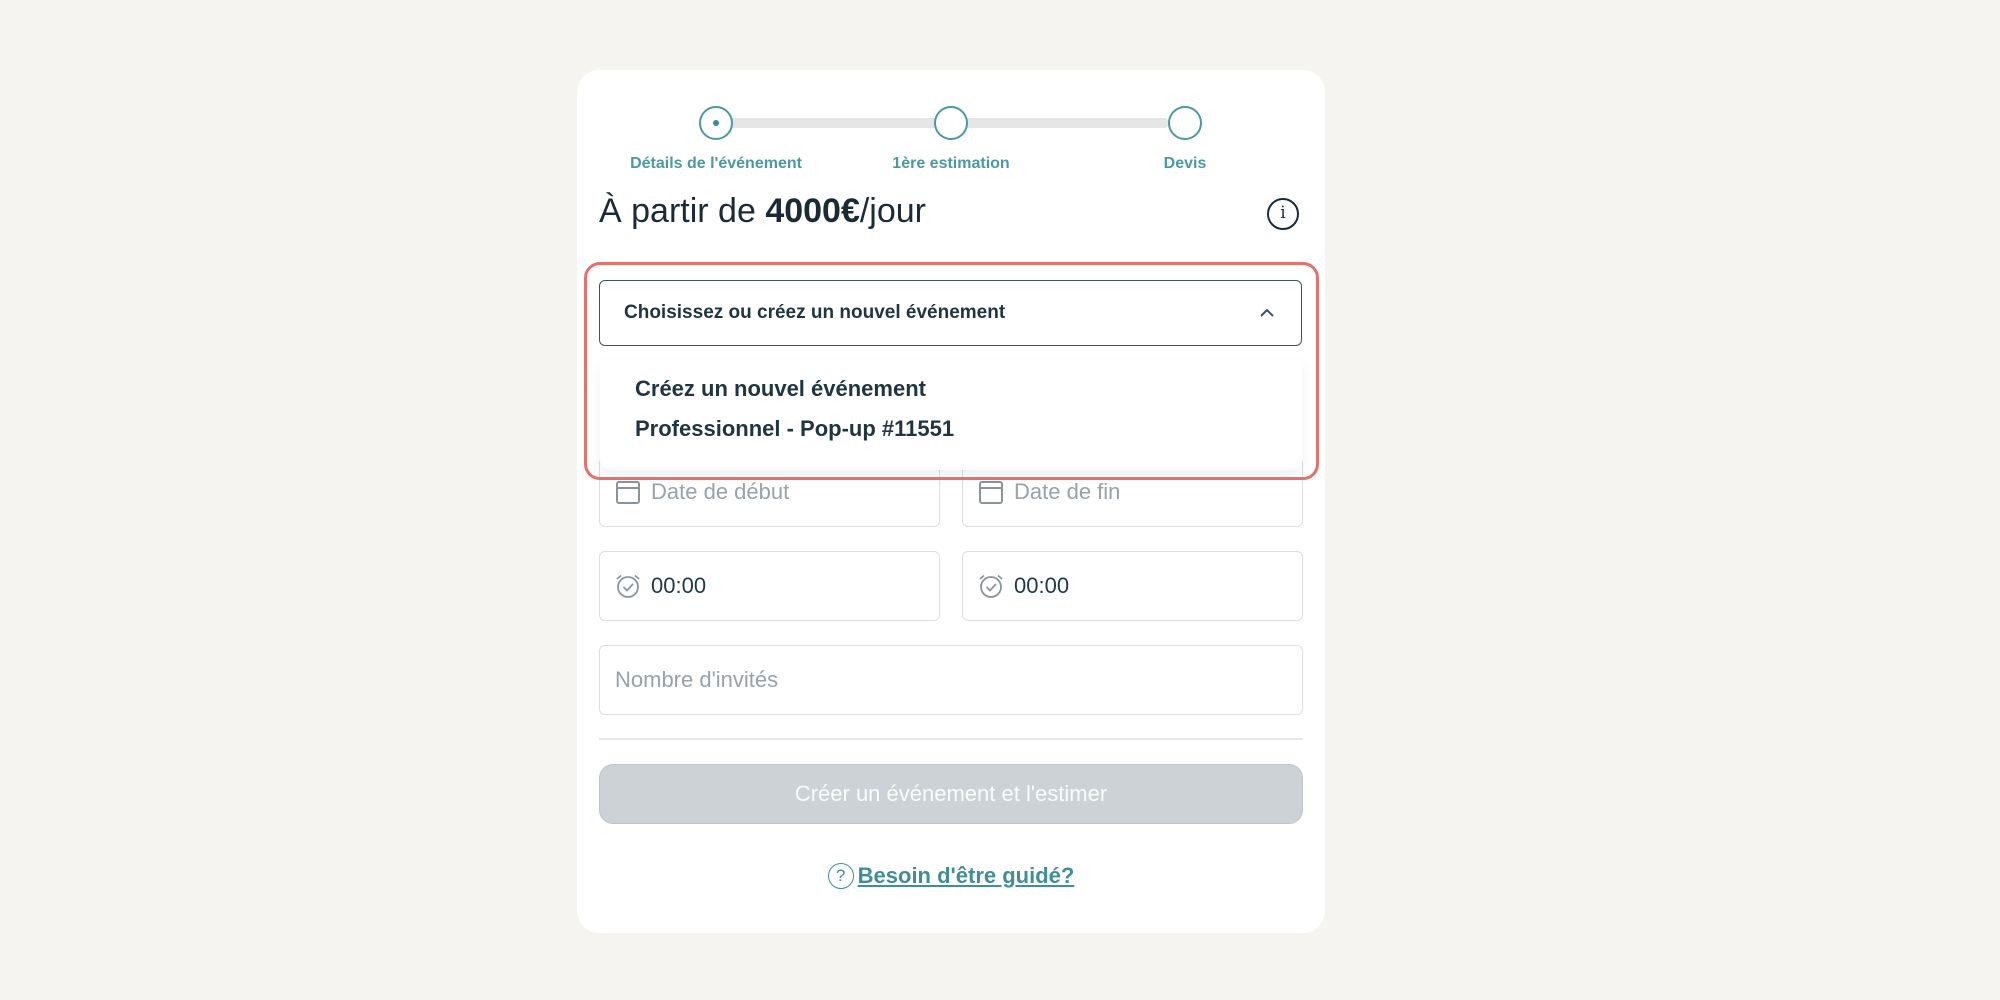 The height and width of the screenshot is (1000, 2000). What do you see at coordinates (1067, 491) in the screenshot?
I see `end-date-placeholder: Date de fin` at bounding box center [1067, 491].